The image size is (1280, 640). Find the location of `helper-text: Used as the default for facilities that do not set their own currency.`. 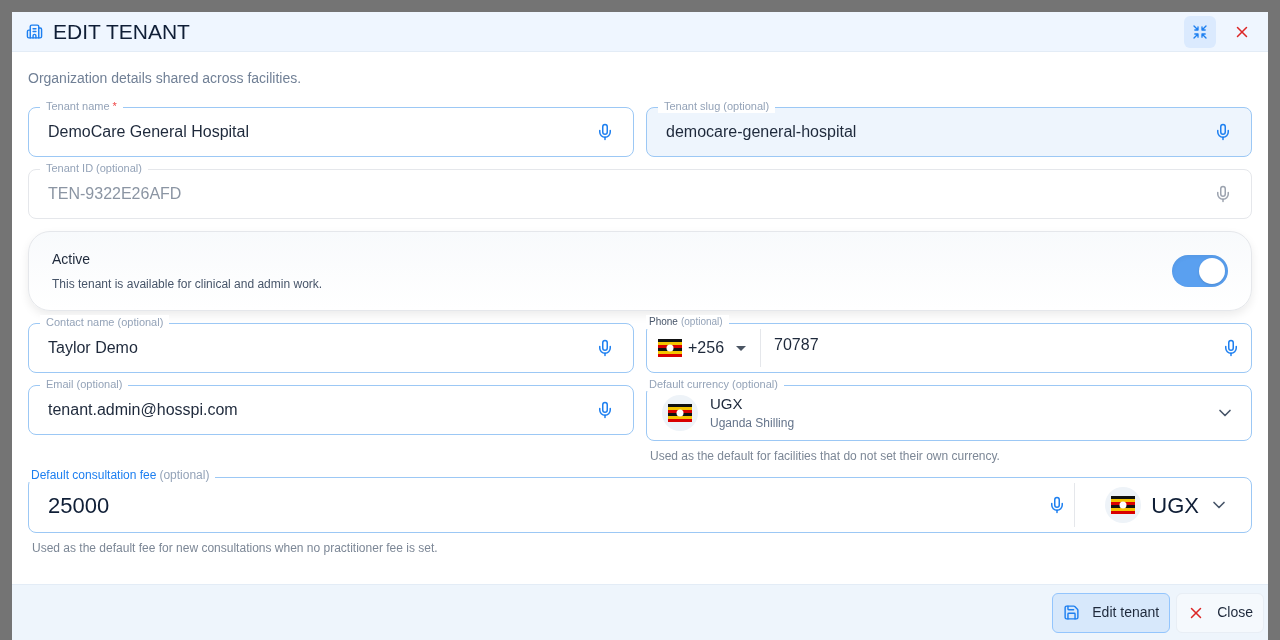

helper-text: Used as the default for facilities that do not set their own currency. is located at coordinates (825, 456).